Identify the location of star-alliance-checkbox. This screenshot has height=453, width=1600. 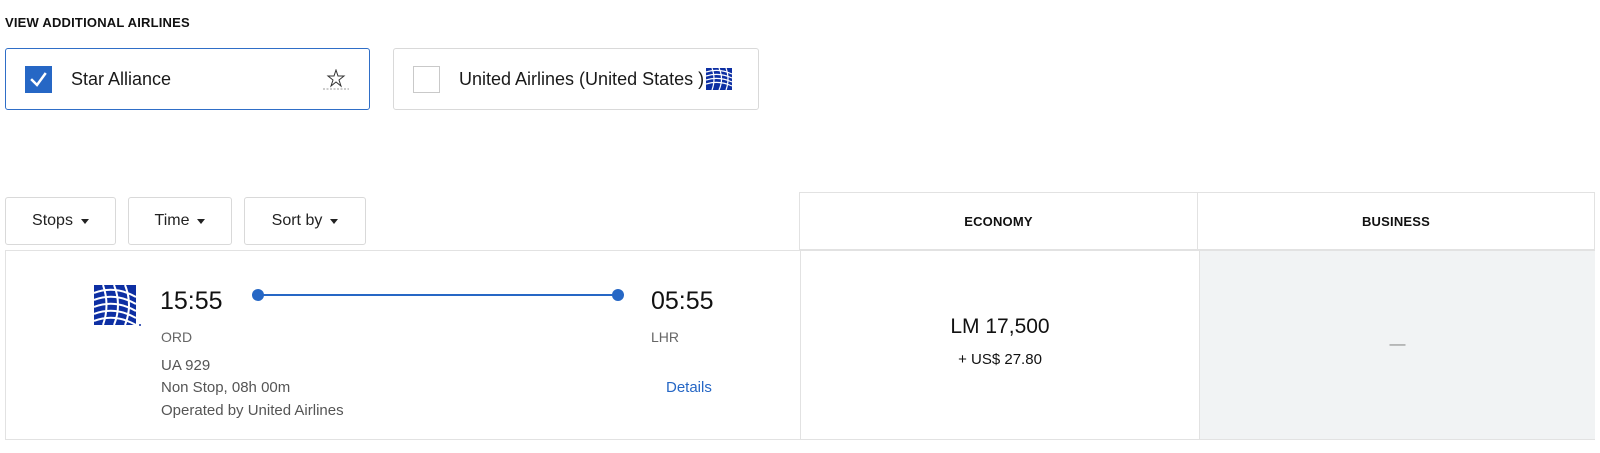
(38, 79).